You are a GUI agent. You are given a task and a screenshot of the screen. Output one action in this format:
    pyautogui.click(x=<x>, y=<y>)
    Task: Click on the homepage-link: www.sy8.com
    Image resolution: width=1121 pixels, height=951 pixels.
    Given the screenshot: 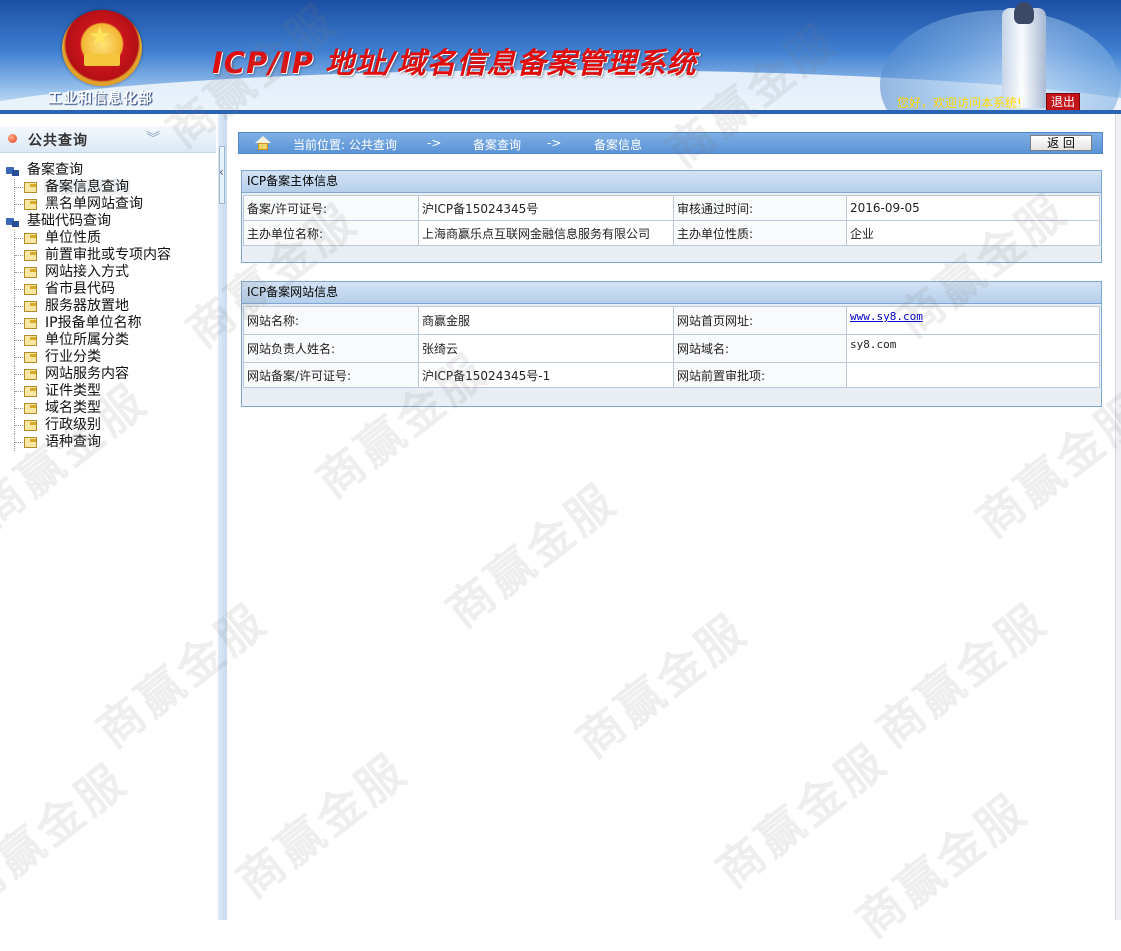 What is the action you would take?
    pyautogui.click(x=886, y=316)
    